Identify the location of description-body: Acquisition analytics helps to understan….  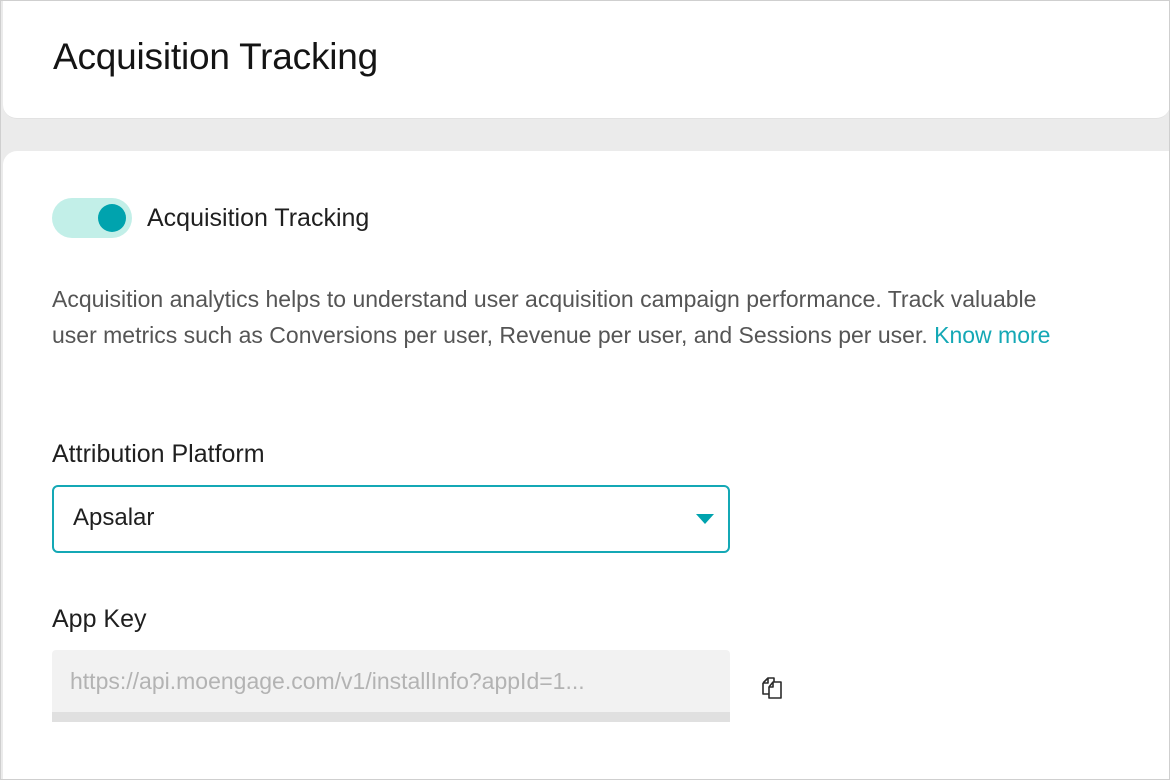
(544, 317).